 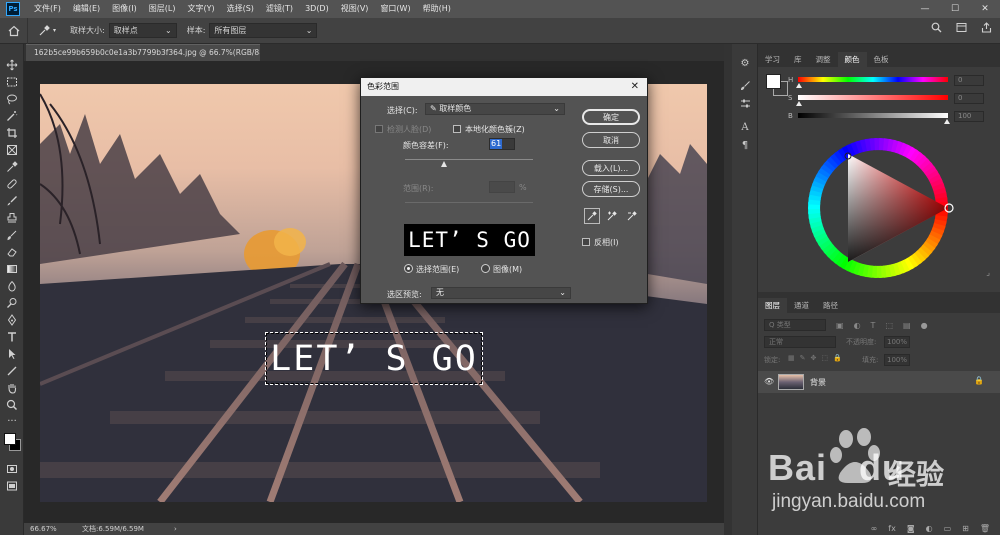 I want to click on color-swatches, so click(x=12, y=445).